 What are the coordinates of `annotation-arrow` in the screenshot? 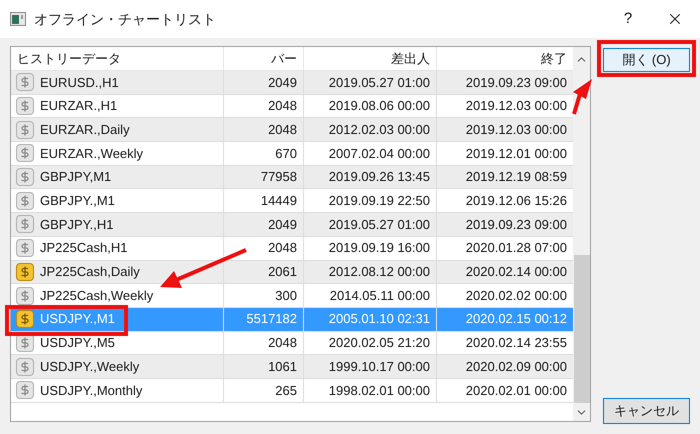 It's located at (582, 97).